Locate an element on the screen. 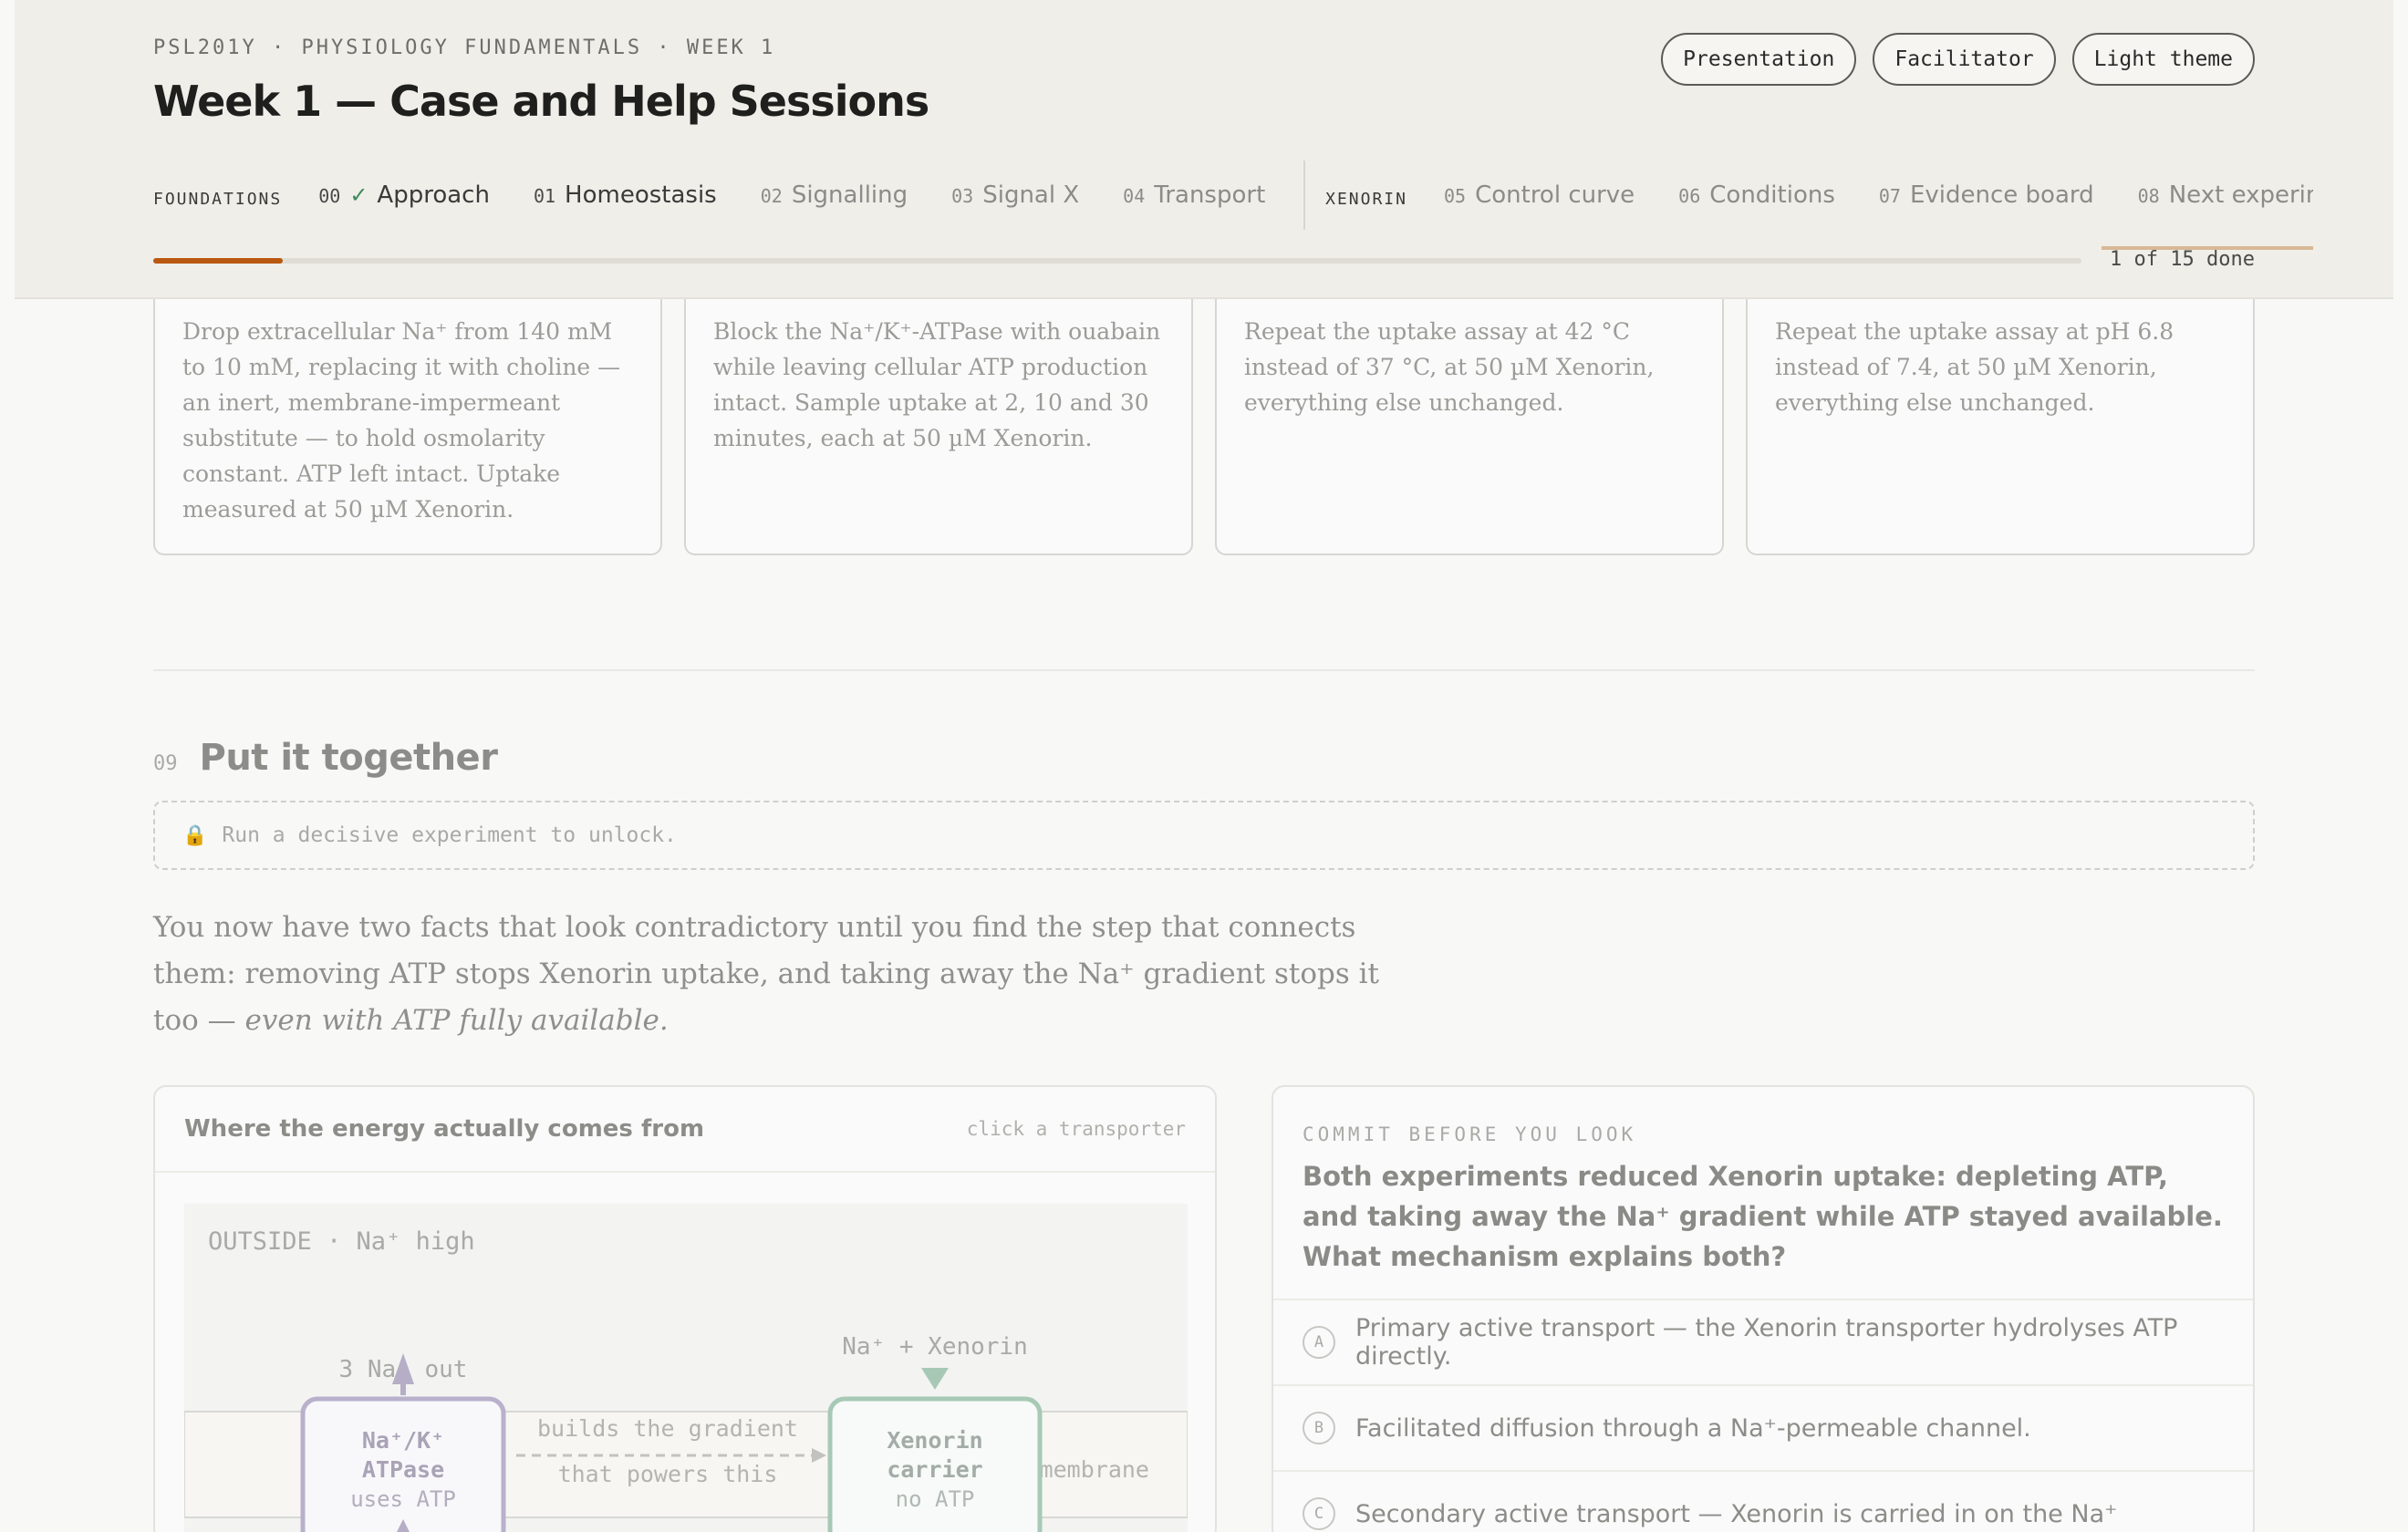 This screenshot has width=2408, height=1532. na-k-atpase-pump: Na⁺/K⁺ ATPase uses ATP is located at coordinates (403, 1464).